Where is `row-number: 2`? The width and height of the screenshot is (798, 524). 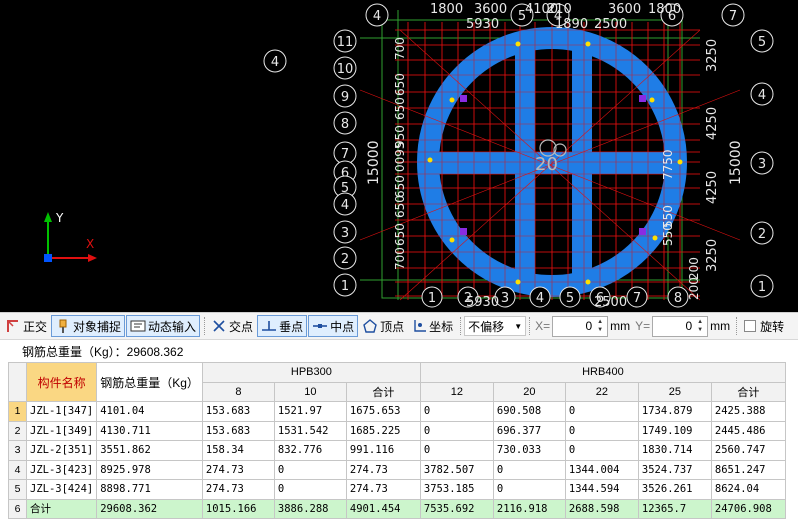
row-number: 2 is located at coordinates (17, 430).